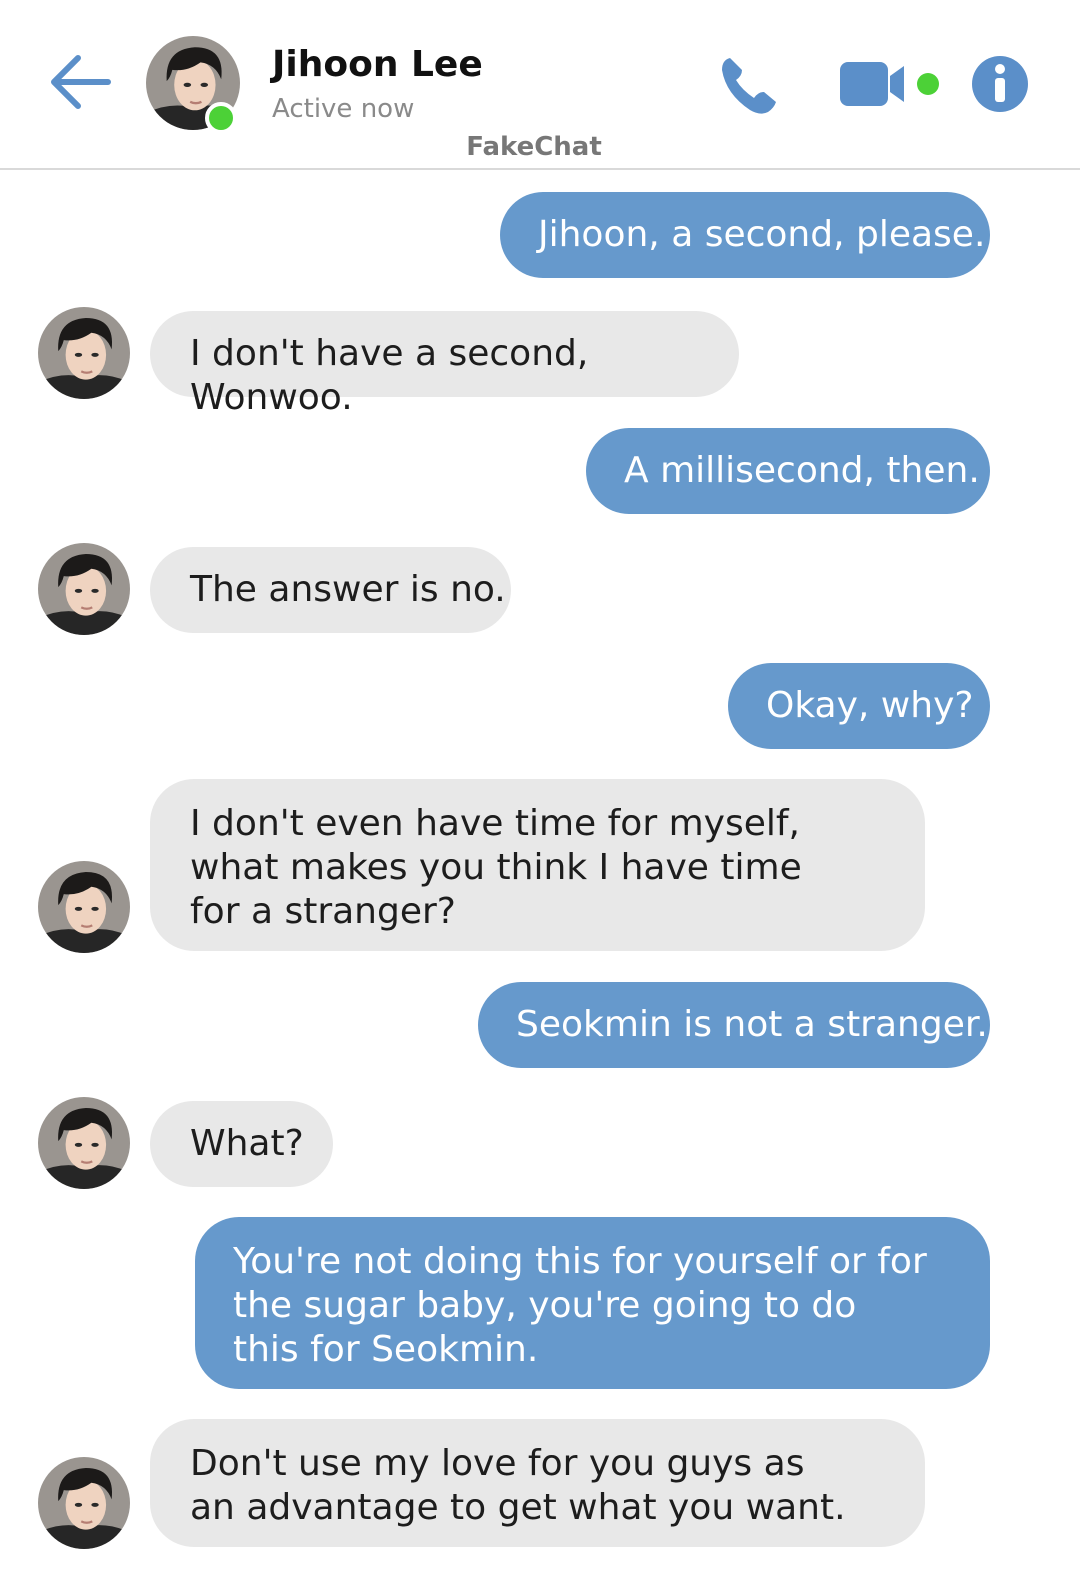 The image size is (1080, 1586). Describe the element at coordinates (734, 1025) in the screenshot. I see `sent-message: Seokmin is not a stranger.` at that location.